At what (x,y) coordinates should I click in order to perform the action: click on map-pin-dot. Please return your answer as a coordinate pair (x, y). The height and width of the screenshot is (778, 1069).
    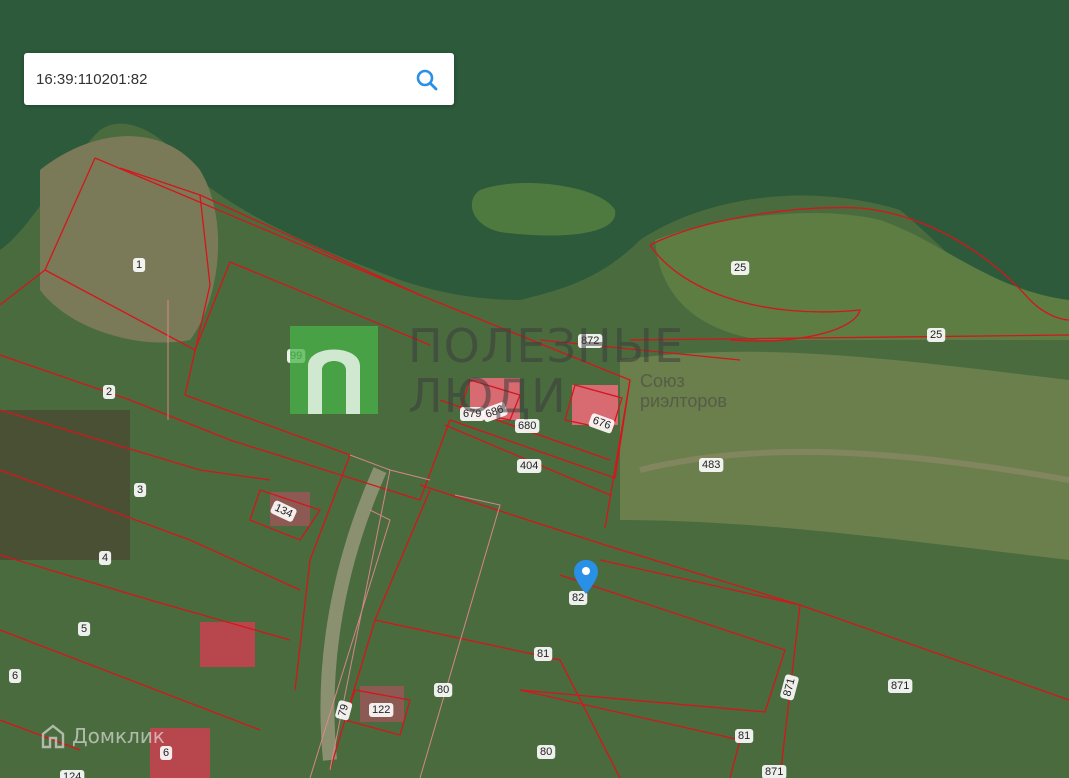
    Looking at the image, I should click on (586, 571).